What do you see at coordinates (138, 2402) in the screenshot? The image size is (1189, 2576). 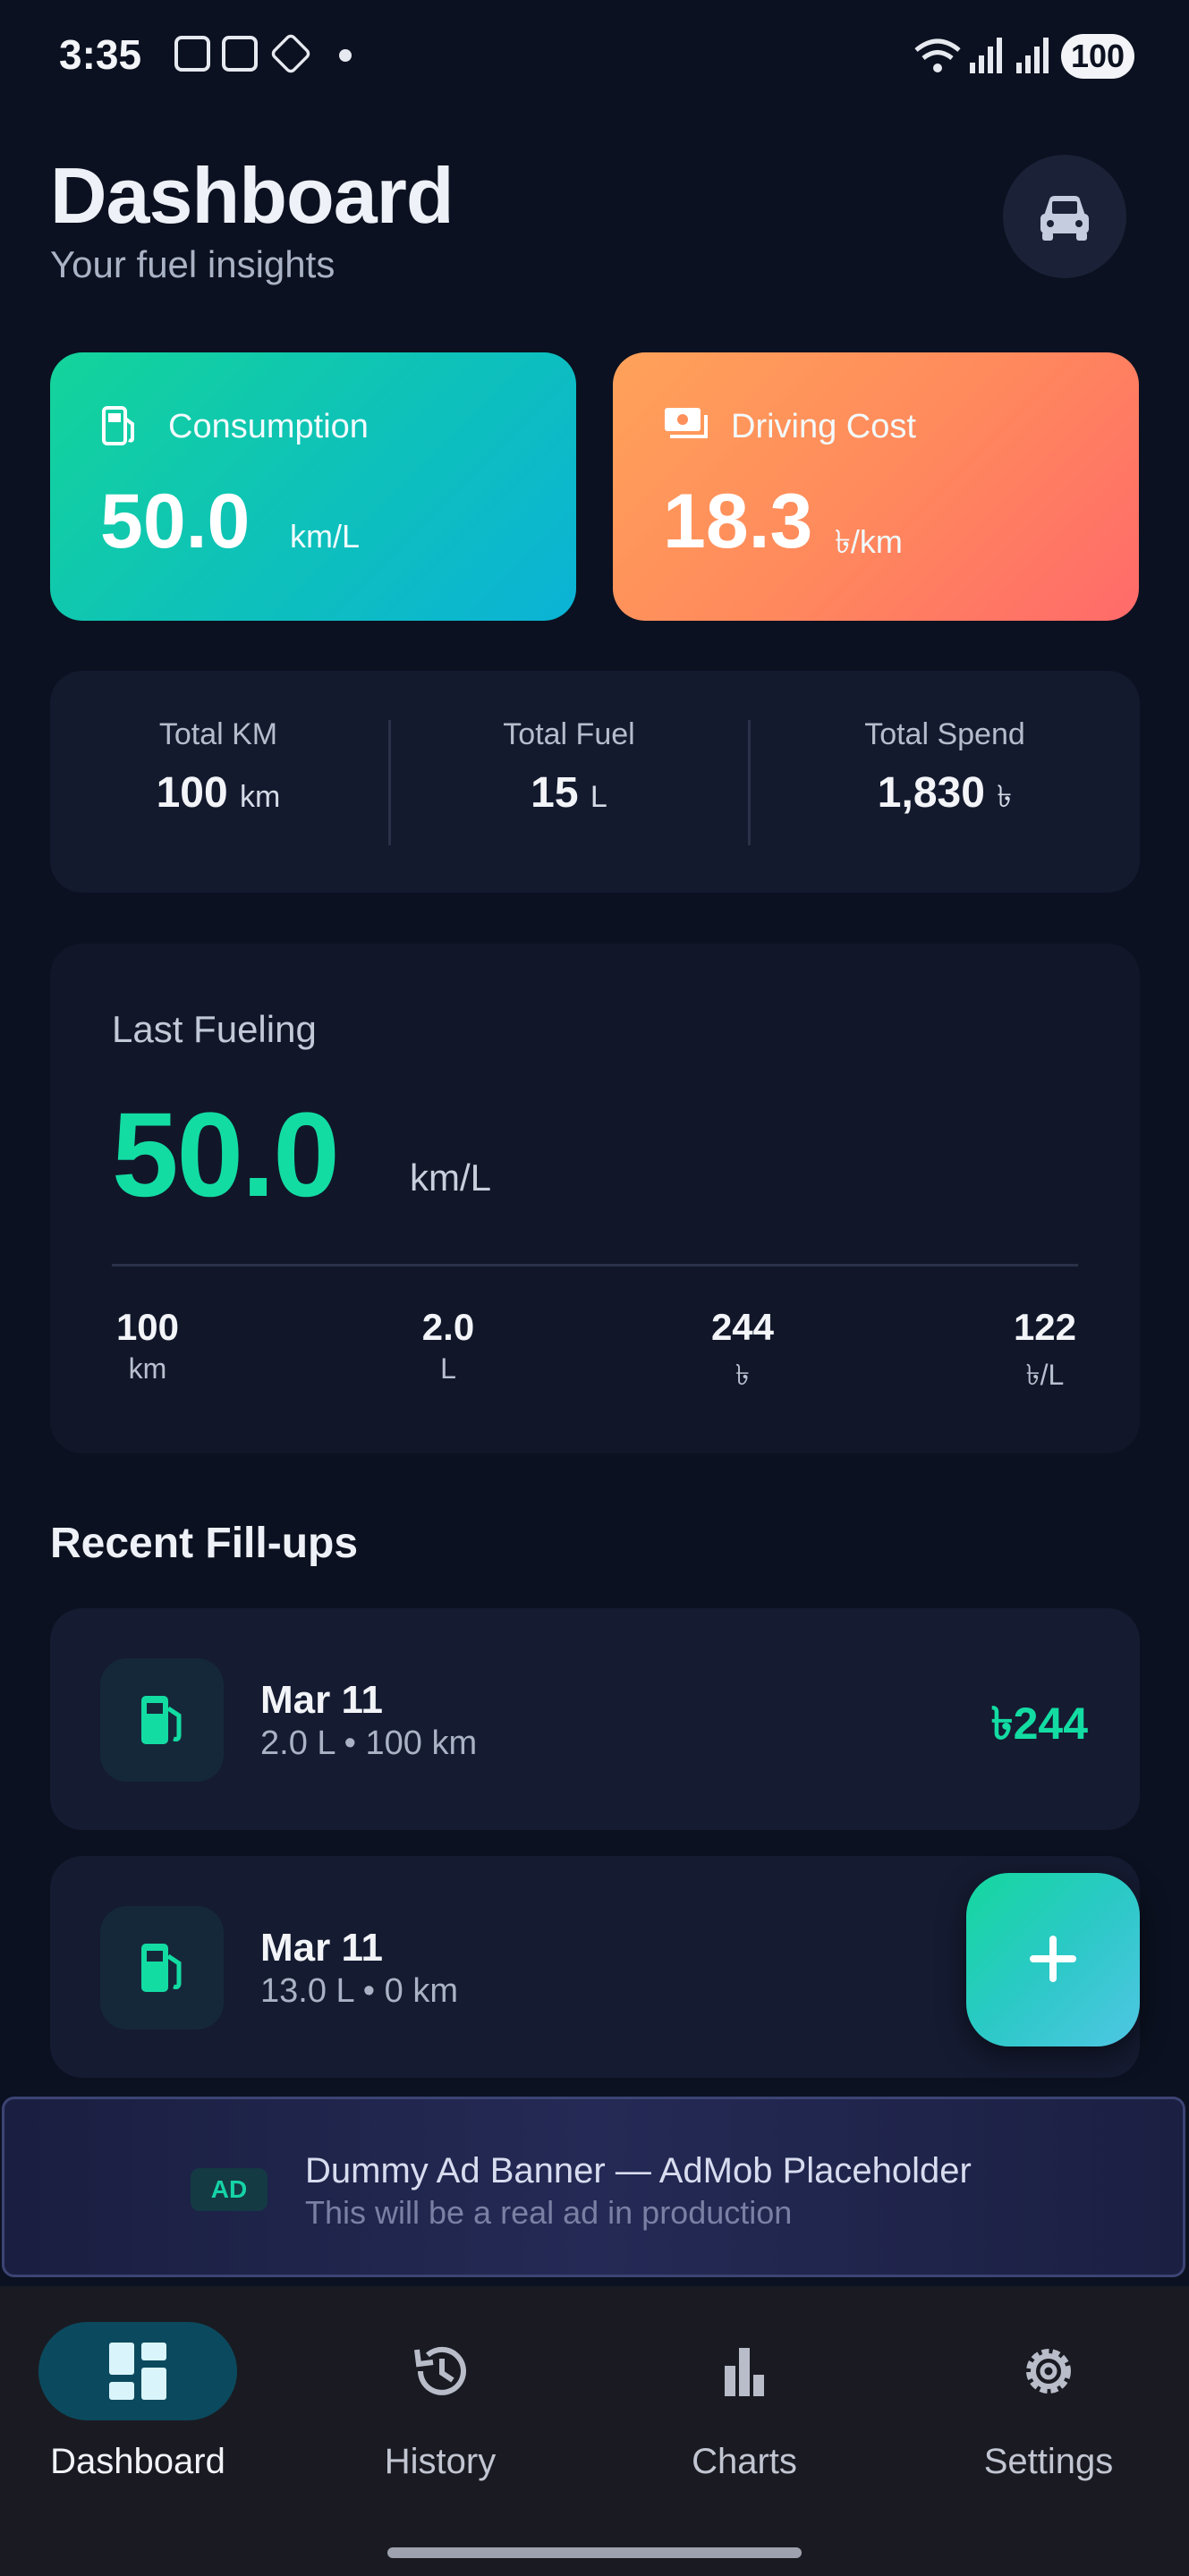 I see `nav-dashboard: Dashboard` at bounding box center [138, 2402].